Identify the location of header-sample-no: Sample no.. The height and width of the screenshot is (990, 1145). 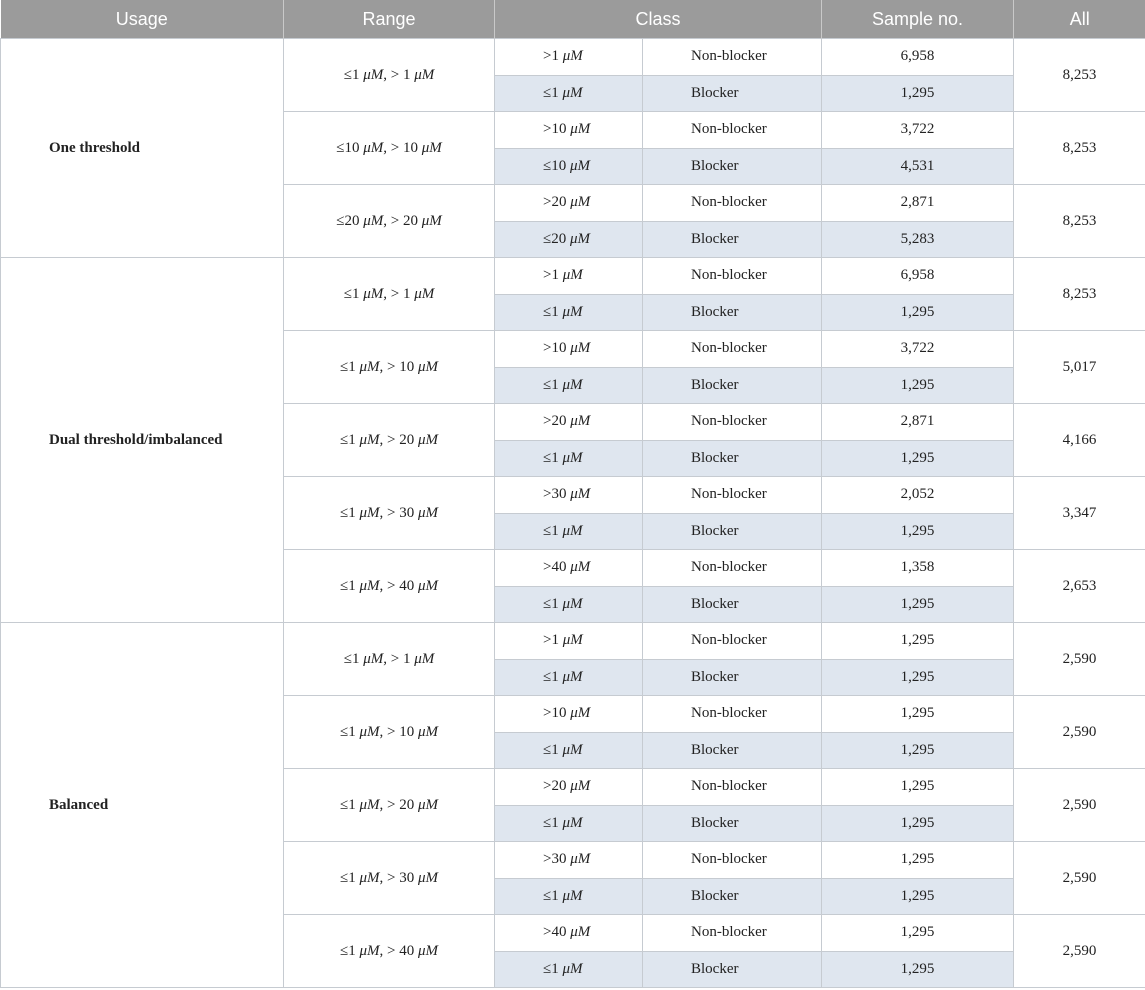
(918, 19).